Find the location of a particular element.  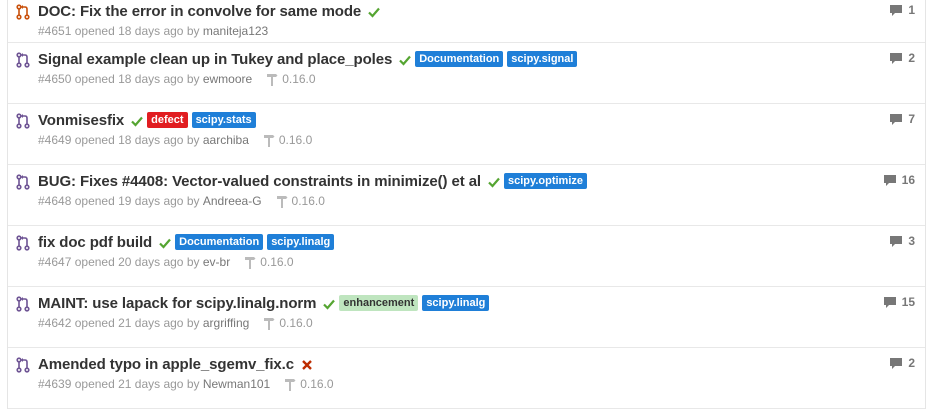

pull-request-title-link: Vonmisesfix is located at coordinates (81, 120).